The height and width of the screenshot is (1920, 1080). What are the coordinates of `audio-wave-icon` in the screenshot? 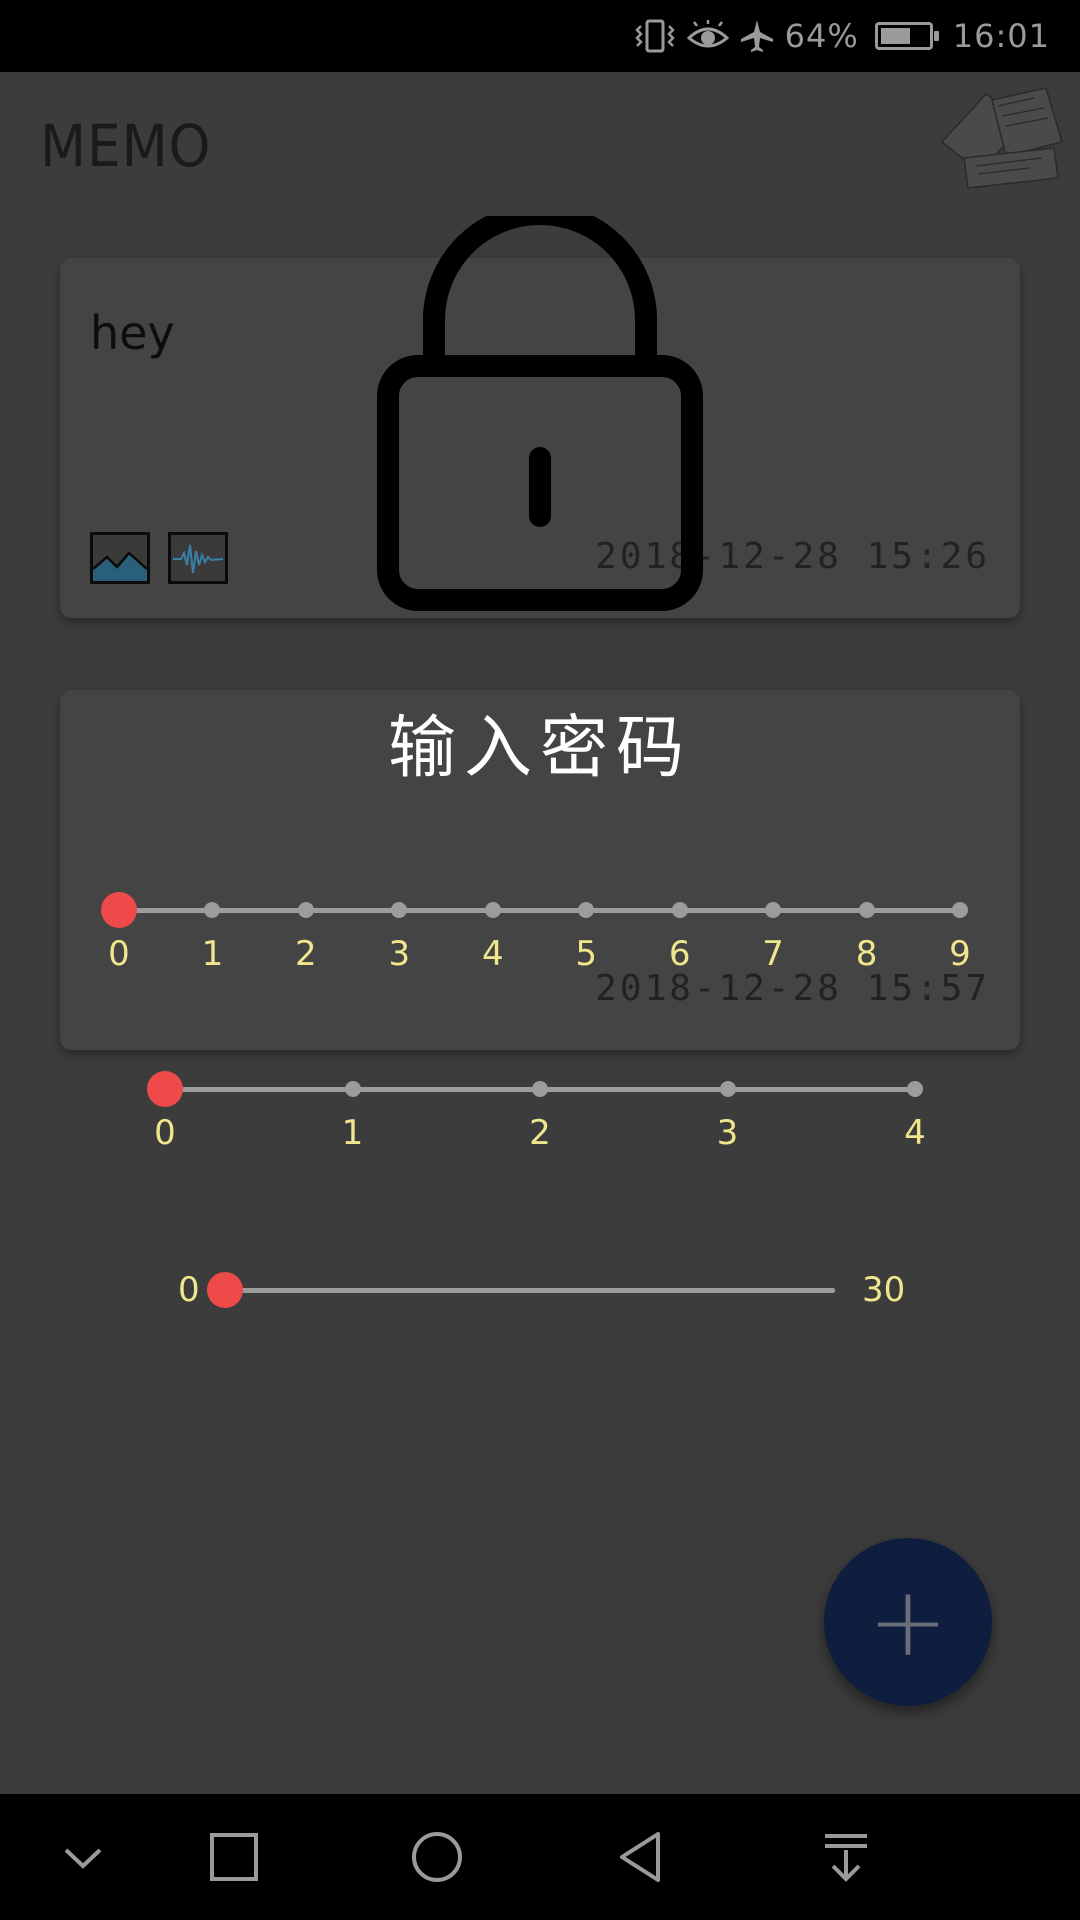 It's located at (198, 558).